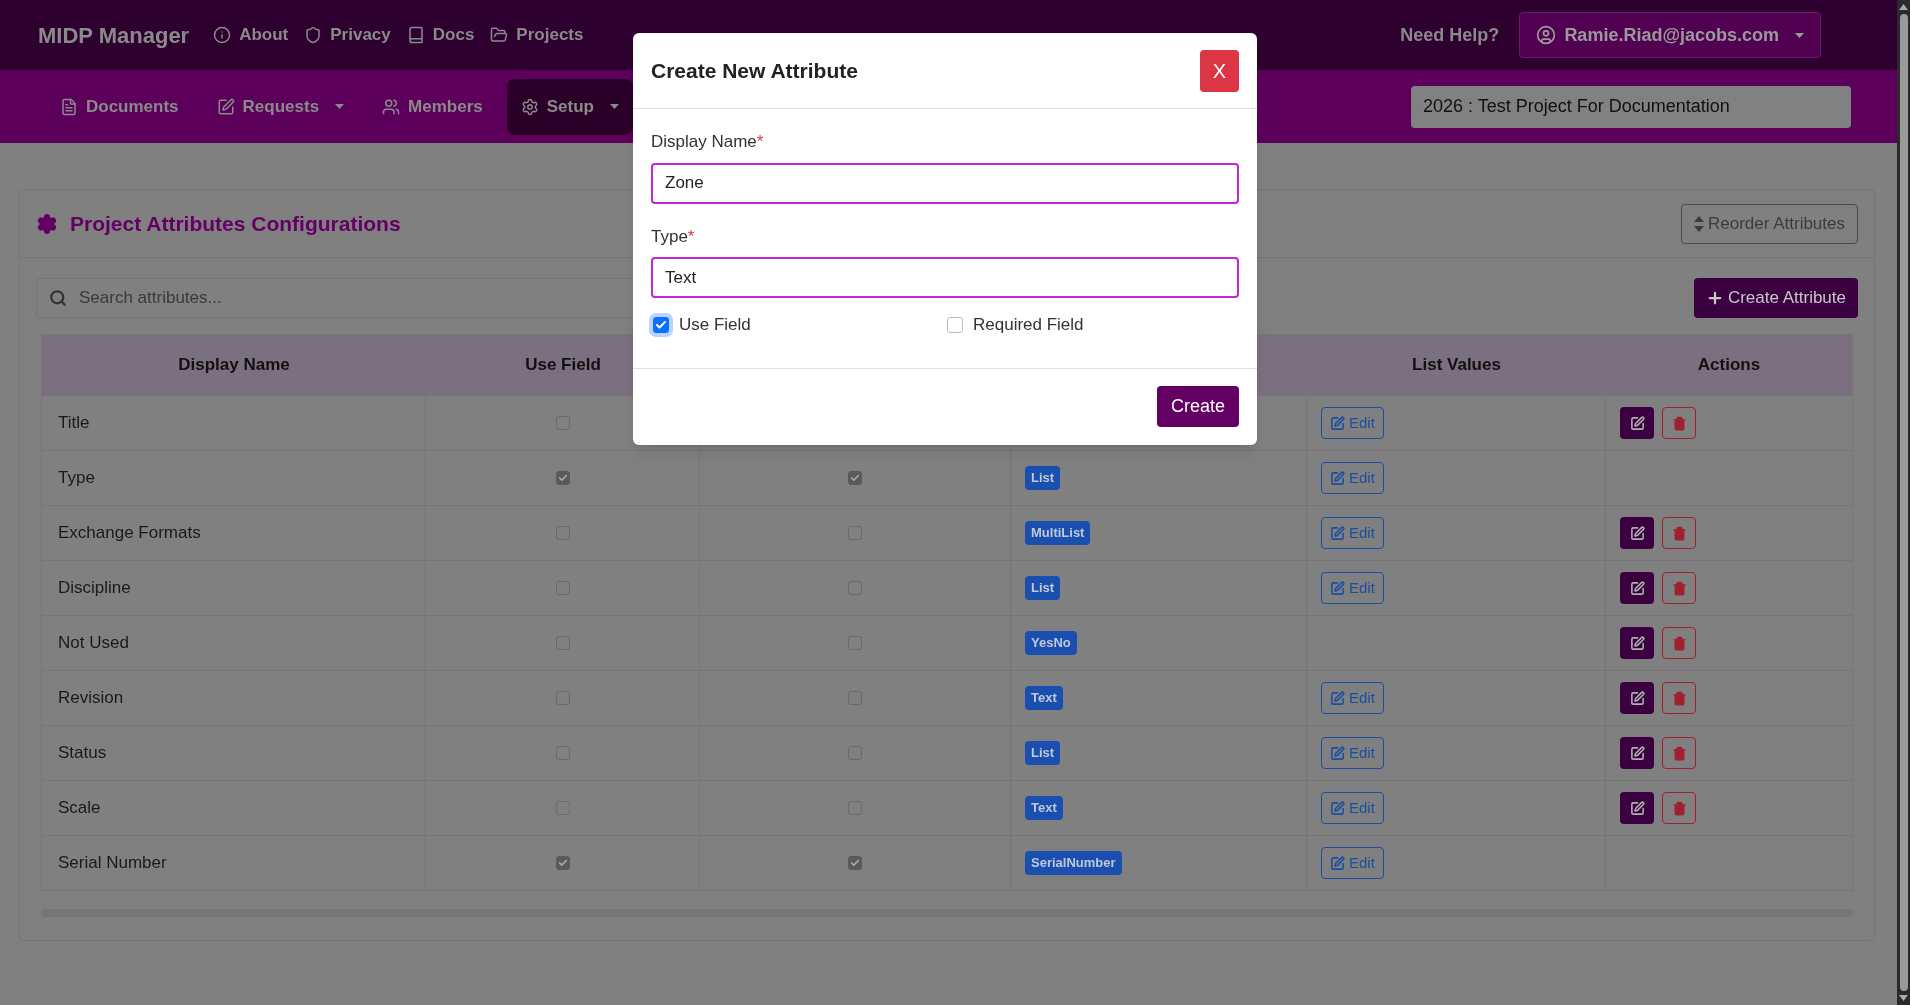 This screenshot has width=1910, height=1005. I want to click on field-label: Type*, so click(673, 236).